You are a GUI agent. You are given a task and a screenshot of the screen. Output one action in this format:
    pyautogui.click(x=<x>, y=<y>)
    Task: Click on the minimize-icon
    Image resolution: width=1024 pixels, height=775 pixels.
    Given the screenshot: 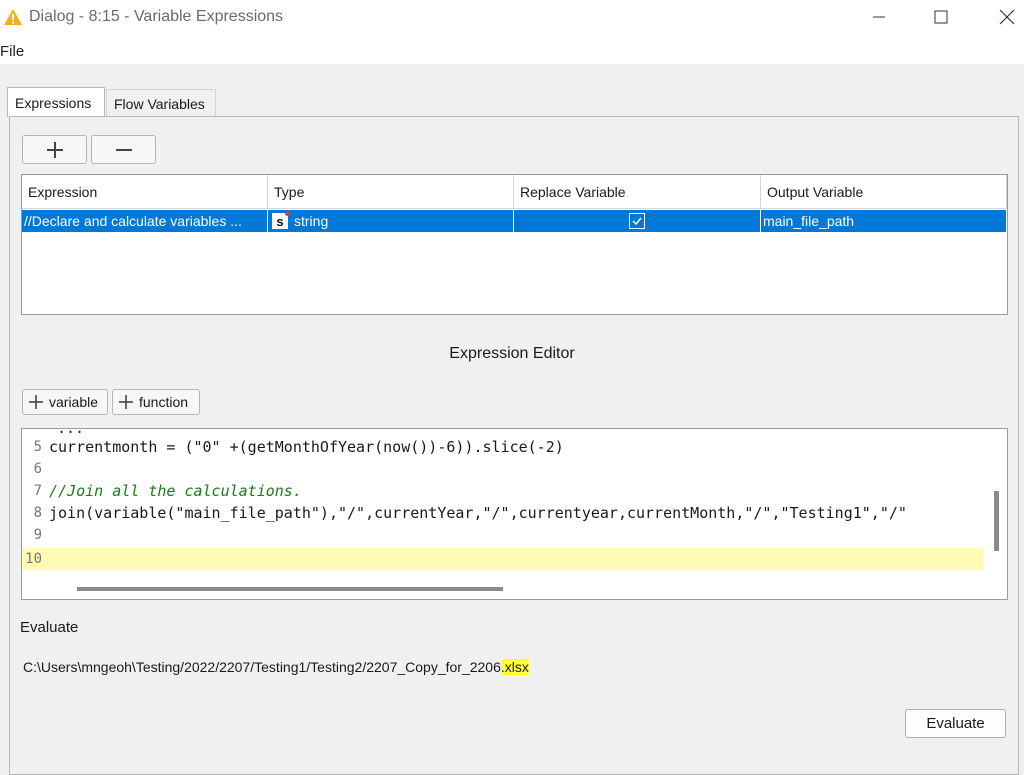 What is the action you would take?
    pyautogui.click(x=879, y=17)
    